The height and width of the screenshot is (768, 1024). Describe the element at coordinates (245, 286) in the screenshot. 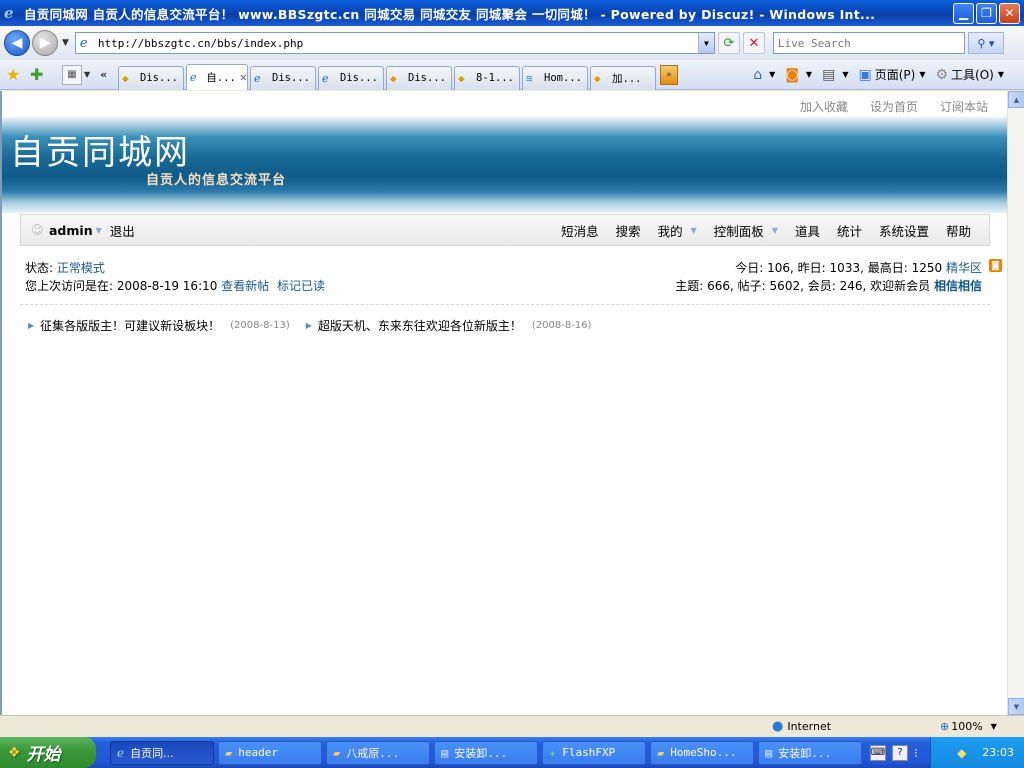

I see `new-posts-link: 查看新帖` at that location.